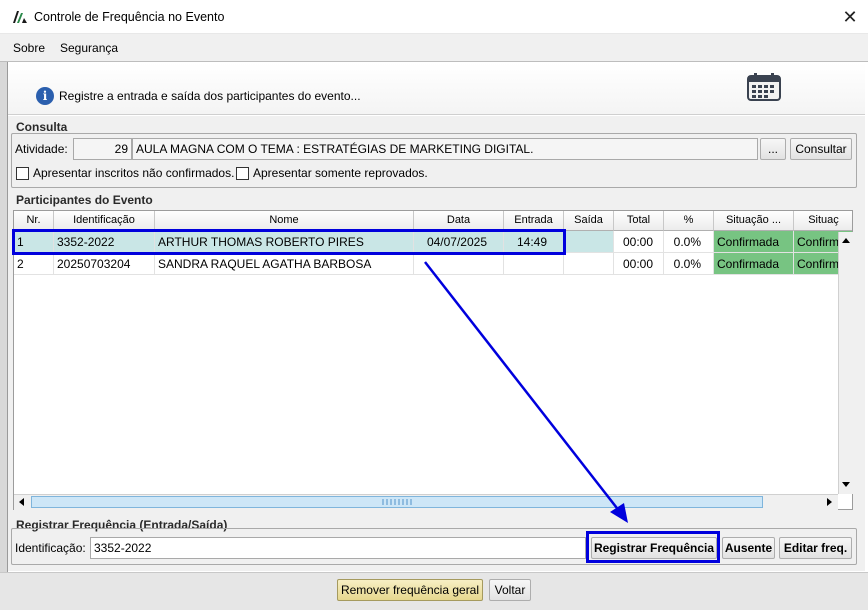  What do you see at coordinates (764, 87) in the screenshot?
I see `calendar-icon` at bounding box center [764, 87].